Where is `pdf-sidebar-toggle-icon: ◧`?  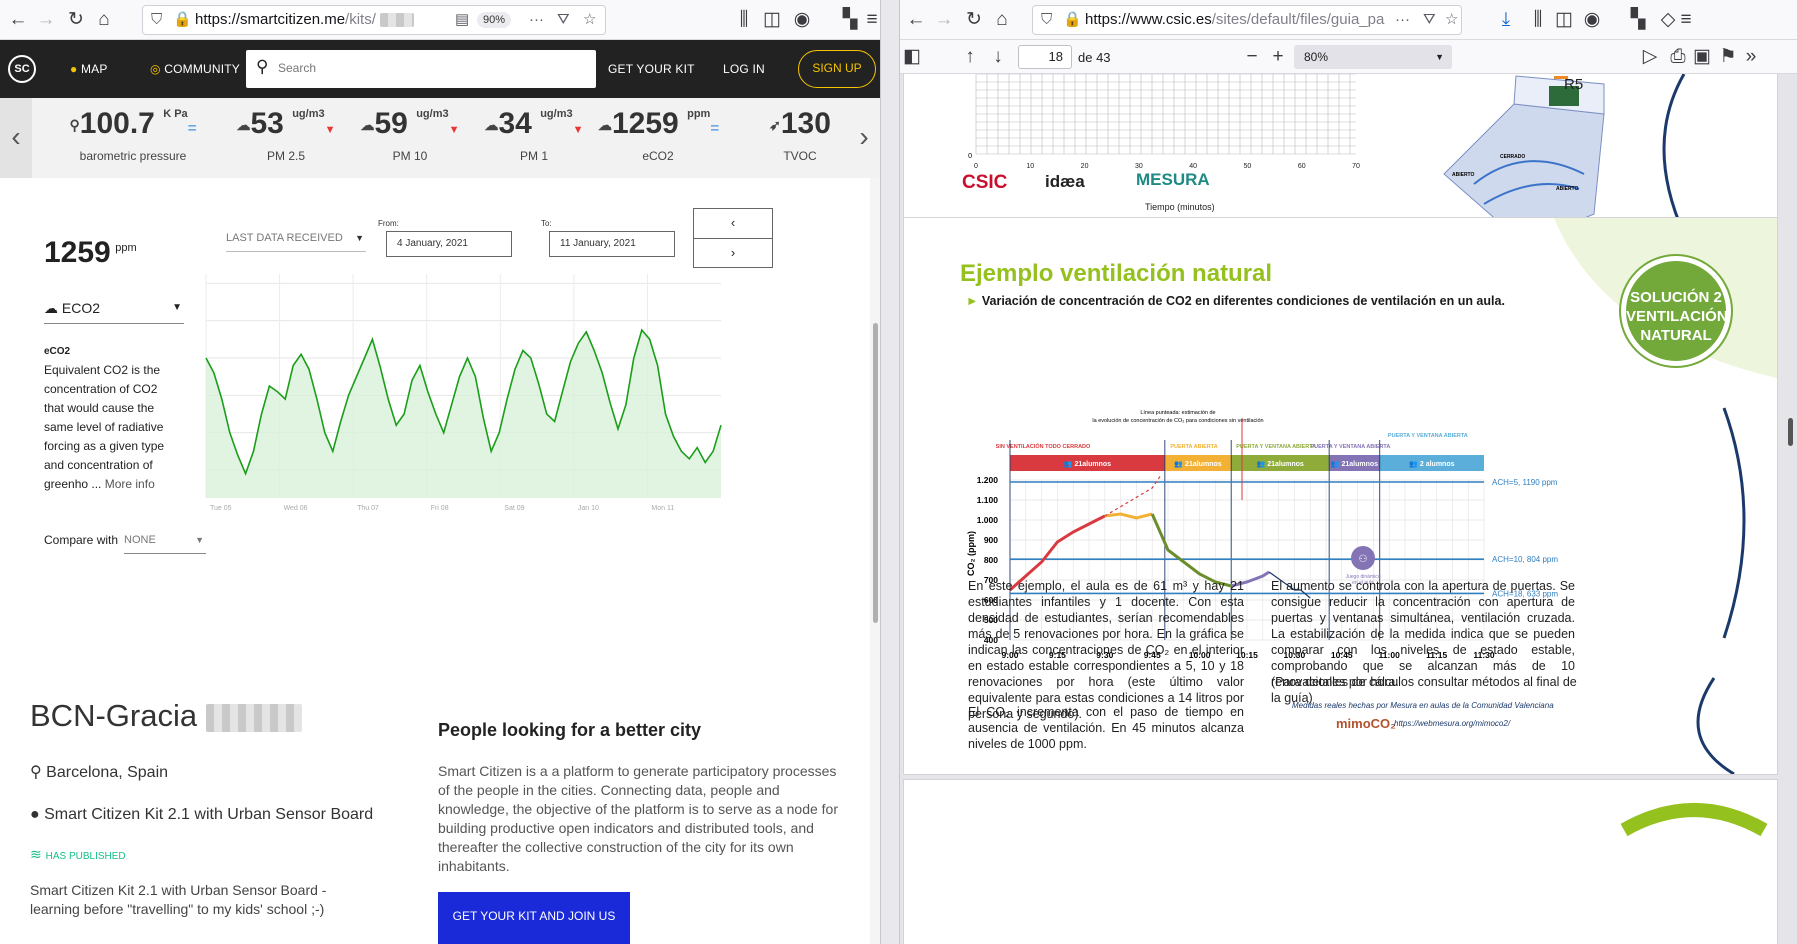 pdf-sidebar-toggle-icon: ◧ is located at coordinates (912, 57).